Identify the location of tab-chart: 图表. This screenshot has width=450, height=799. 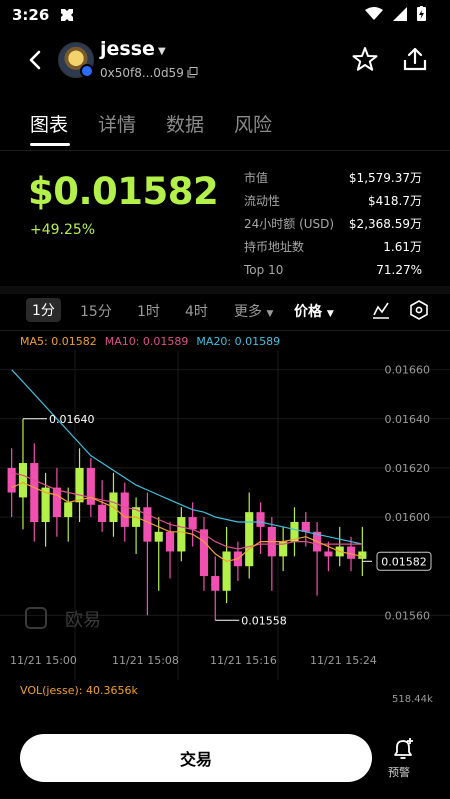
(49, 123).